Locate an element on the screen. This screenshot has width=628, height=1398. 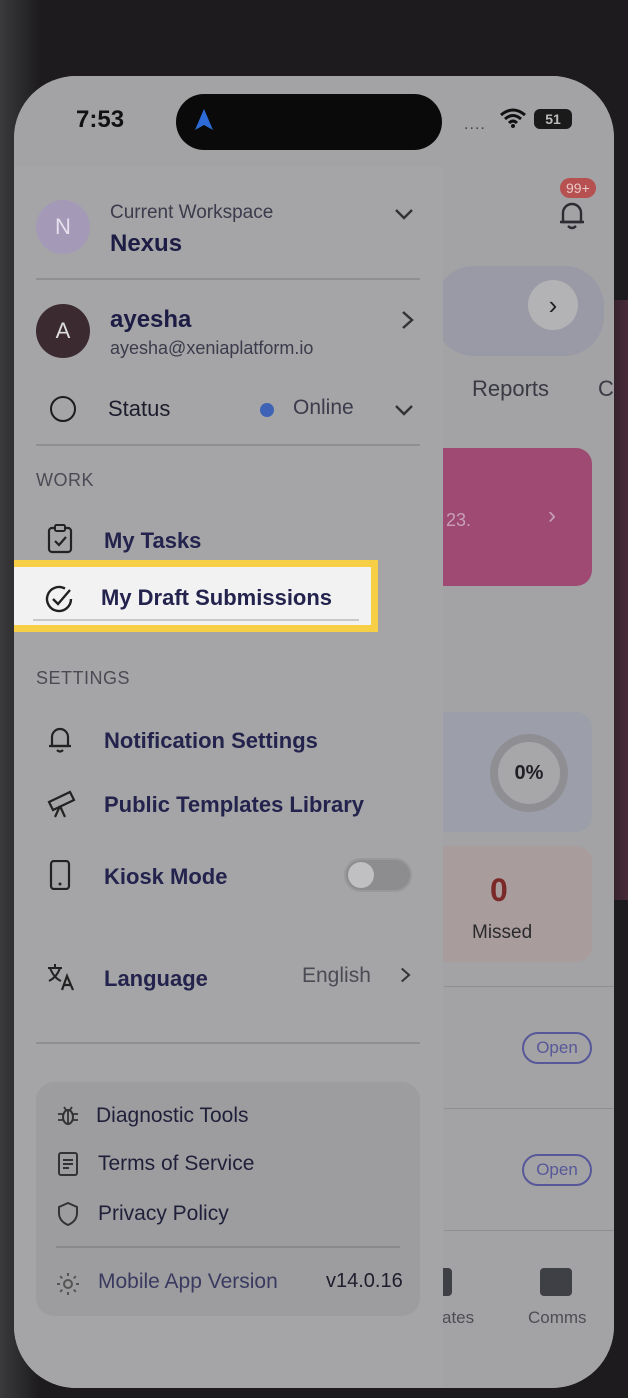
workspace-name: Nexus is located at coordinates (146, 244).